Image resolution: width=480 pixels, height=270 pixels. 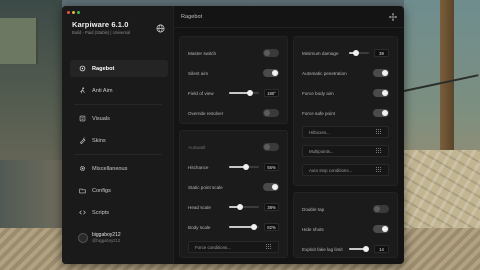 I want to click on user-profile: biggaboy212 @biggaboy212, so click(x=99, y=237).